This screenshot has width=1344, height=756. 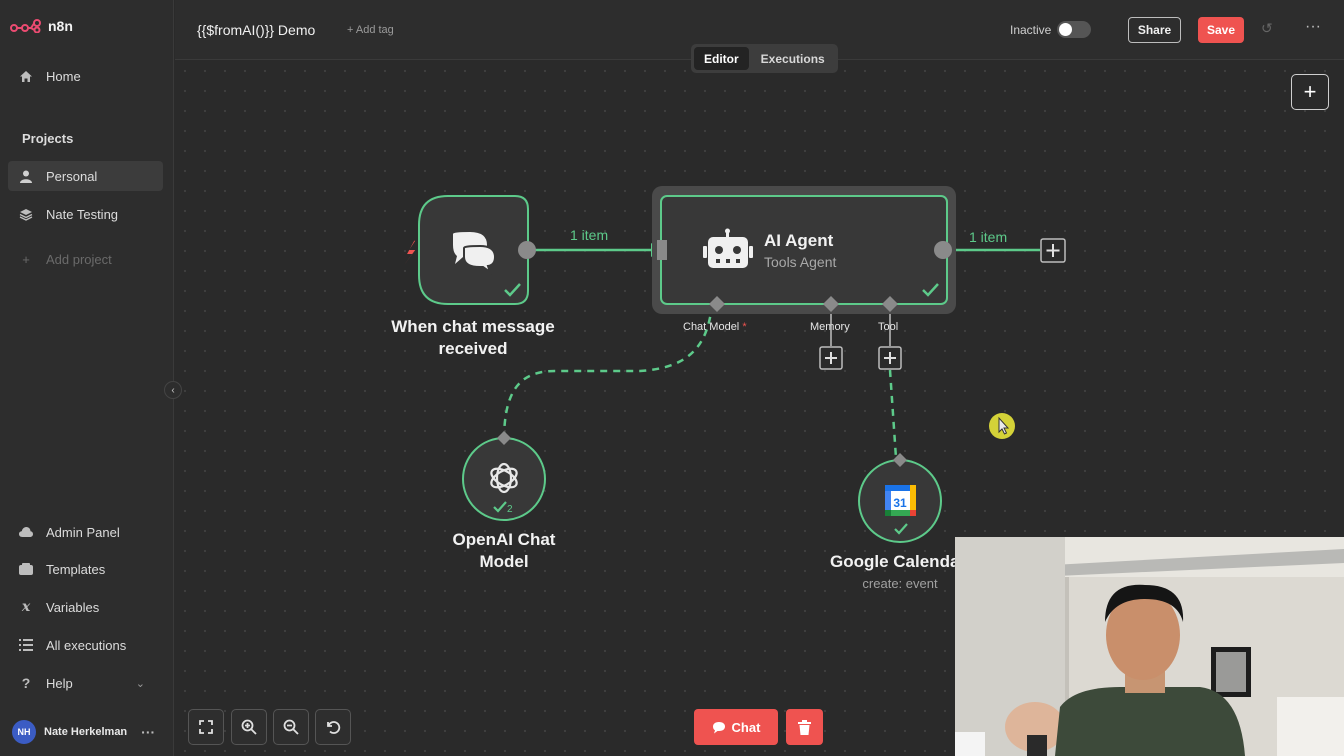 I want to click on tab-executions: Executions, so click(x=793, y=58).